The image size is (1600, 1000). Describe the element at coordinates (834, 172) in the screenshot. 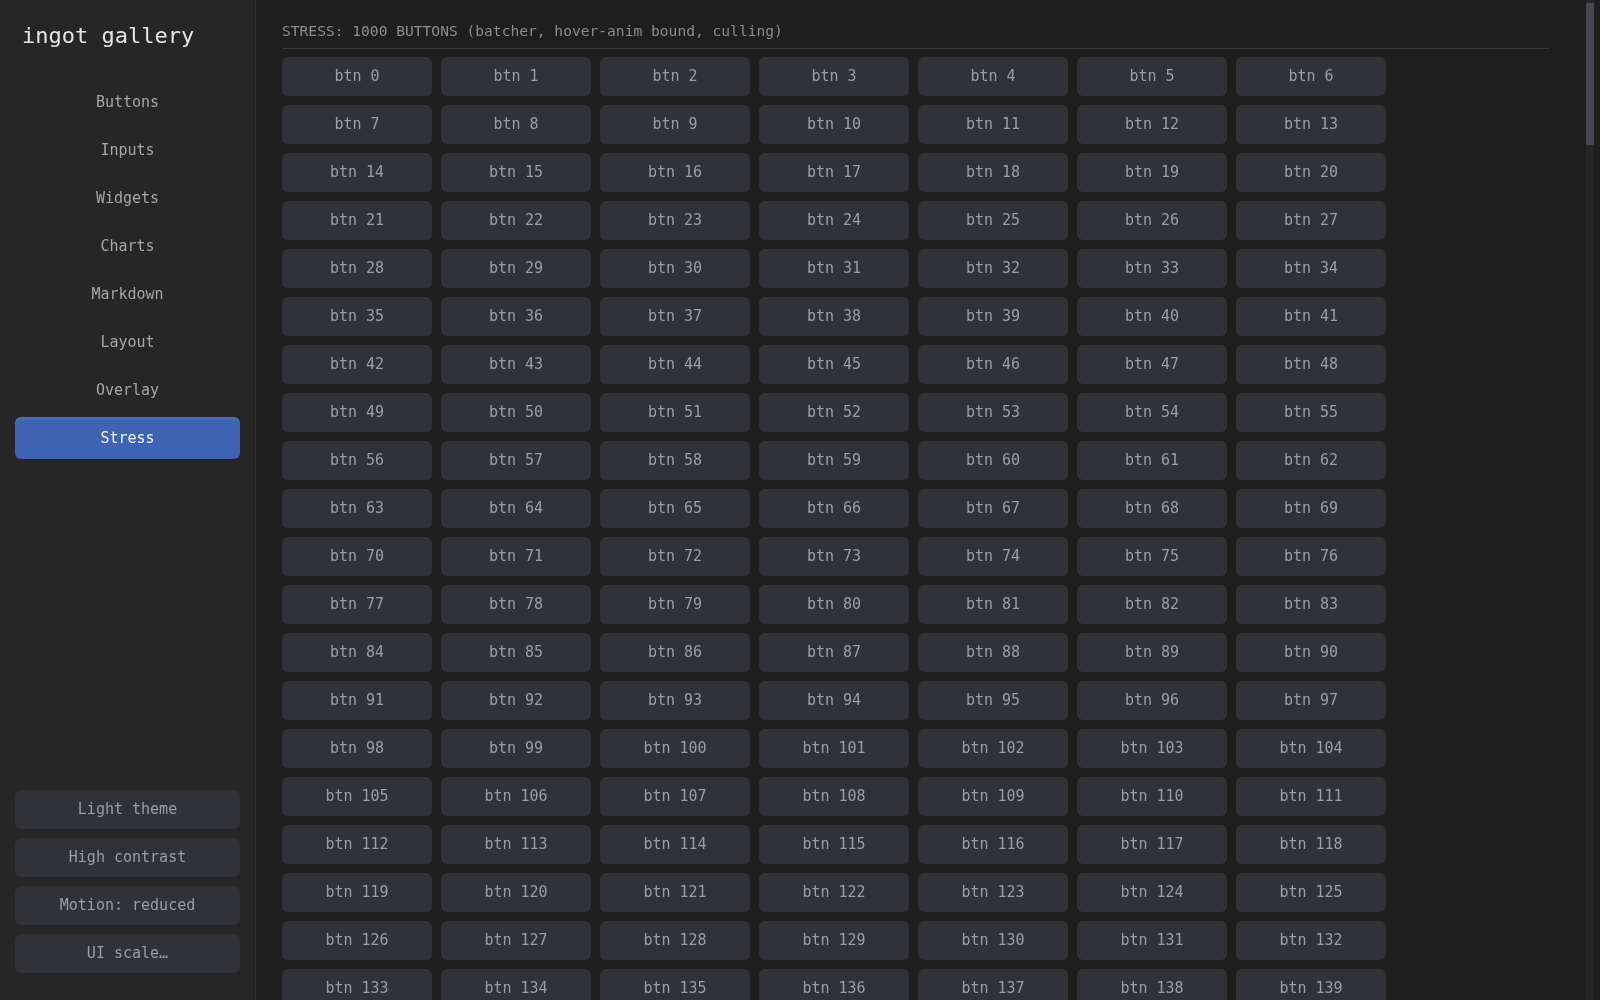

I see `test-button: btn 17` at that location.